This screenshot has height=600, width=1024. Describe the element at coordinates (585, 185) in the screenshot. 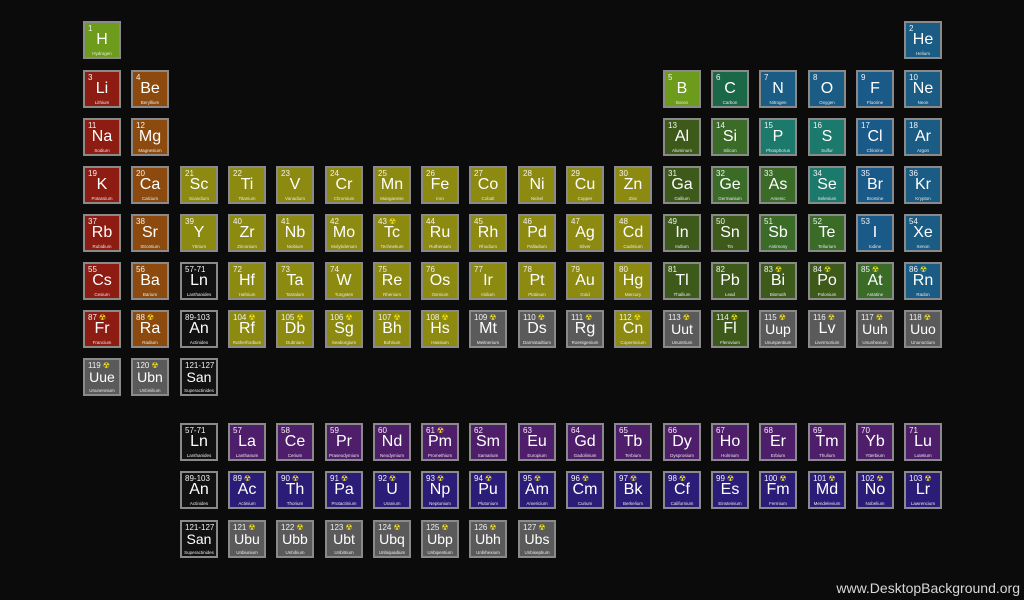

I see `element-cu: 29 Cu Copper` at that location.